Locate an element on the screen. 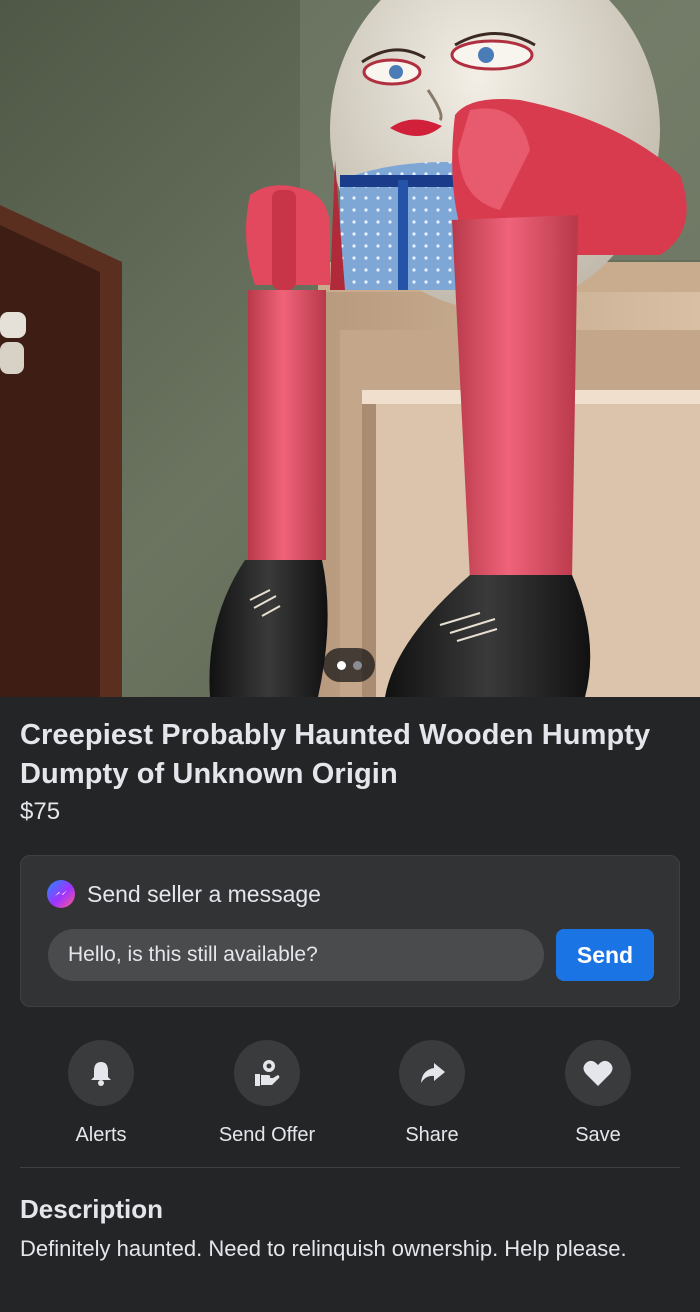 The width and height of the screenshot is (700, 1312). message-heading: Send seller a message is located at coordinates (204, 893).